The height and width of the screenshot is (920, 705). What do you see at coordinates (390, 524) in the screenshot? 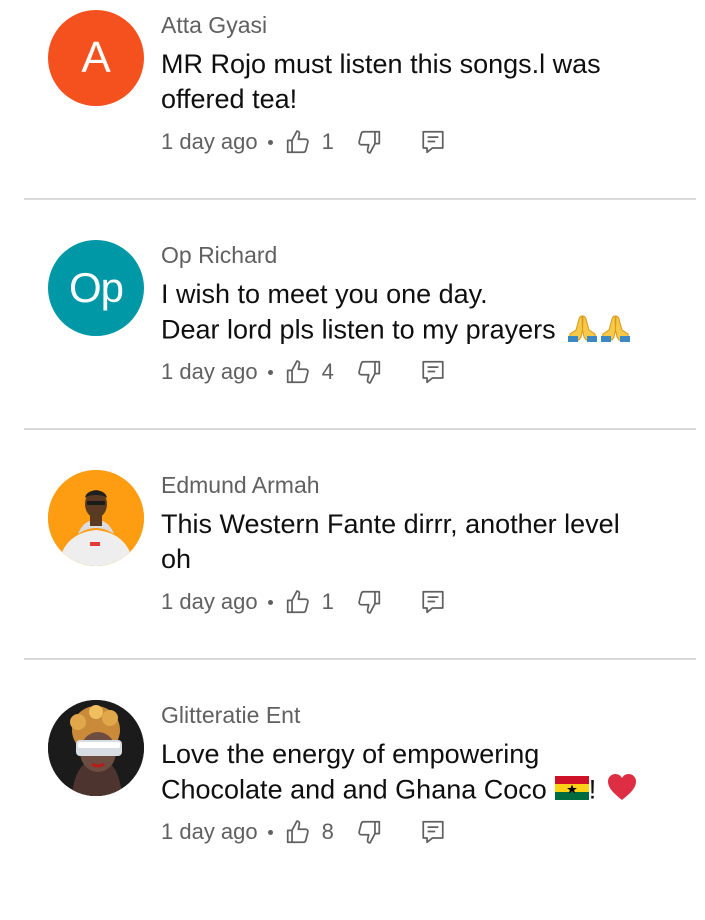
I see `comment-text-line: This Western Fante dirrr, another level` at bounding box center [390, 524].